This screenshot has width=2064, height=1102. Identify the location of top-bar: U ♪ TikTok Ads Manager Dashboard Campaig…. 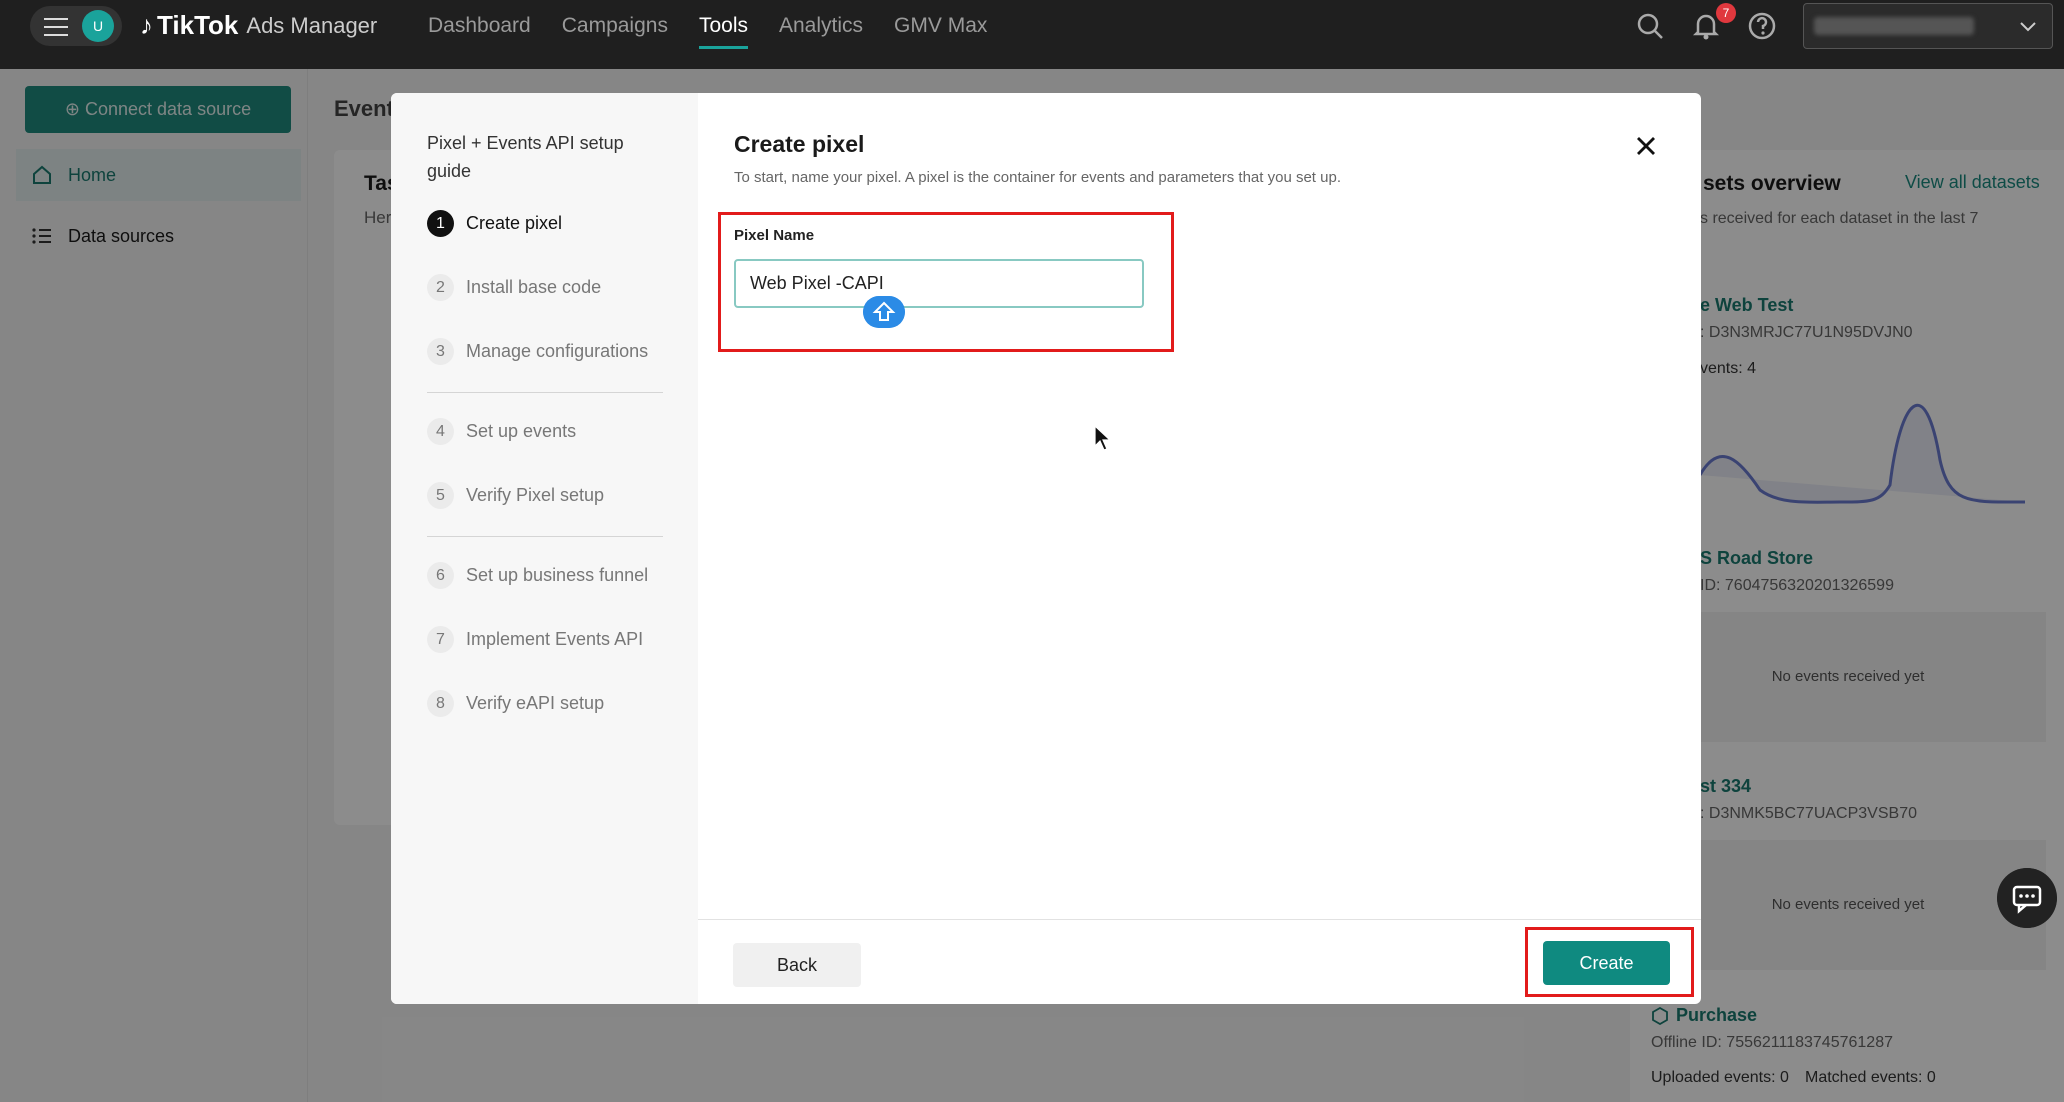
(1032, 34).